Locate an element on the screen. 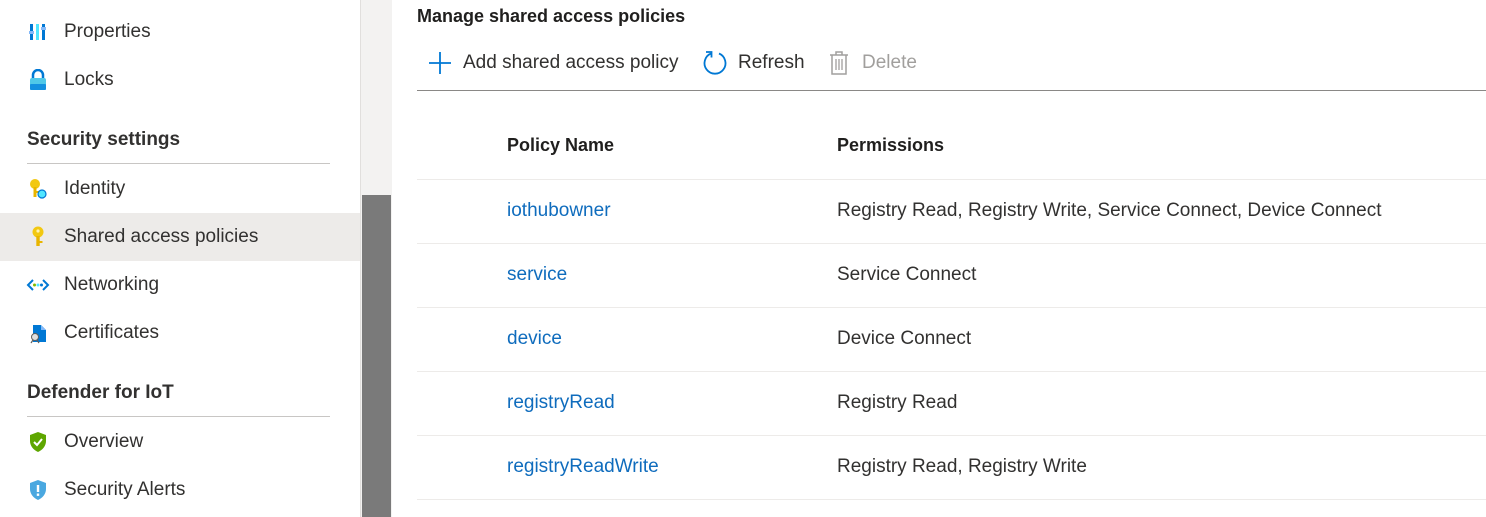  sidebar-item-properties: Properties is located at coordinates (180, 32).